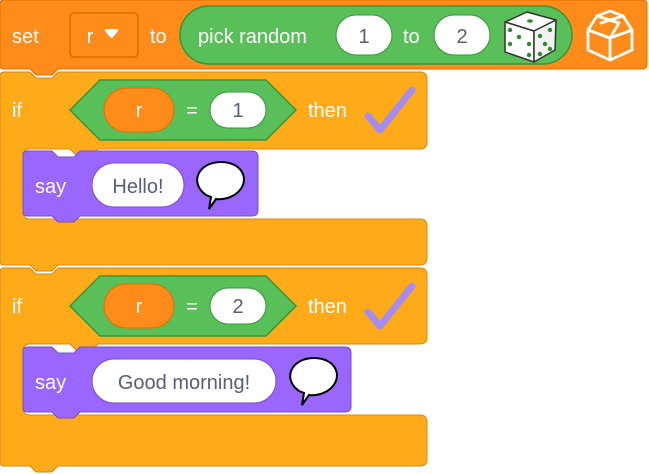 This screenshot has width=649, height=474. Describe the element at coordinates (183, 306) in the screenshot. I see `equals-operator-2: r = 2` at that location.